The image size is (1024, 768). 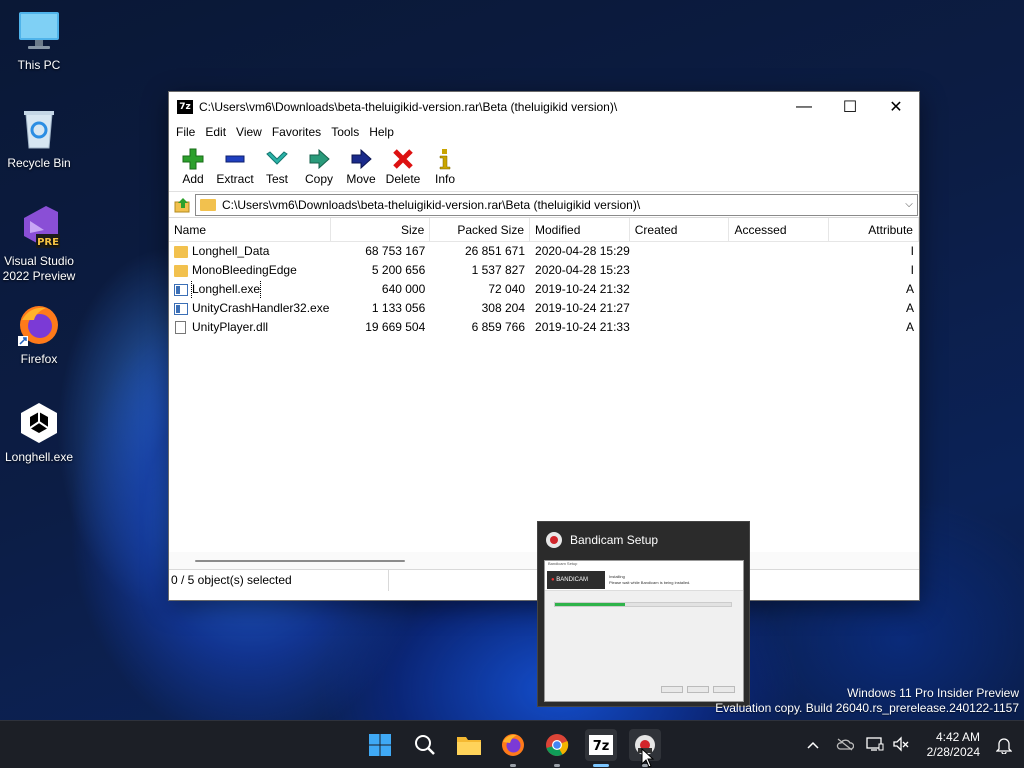 What do you see at coordinates (643, 604) in the screenshot?
I see `install-progress-bar` at bounding box center [643, 604].